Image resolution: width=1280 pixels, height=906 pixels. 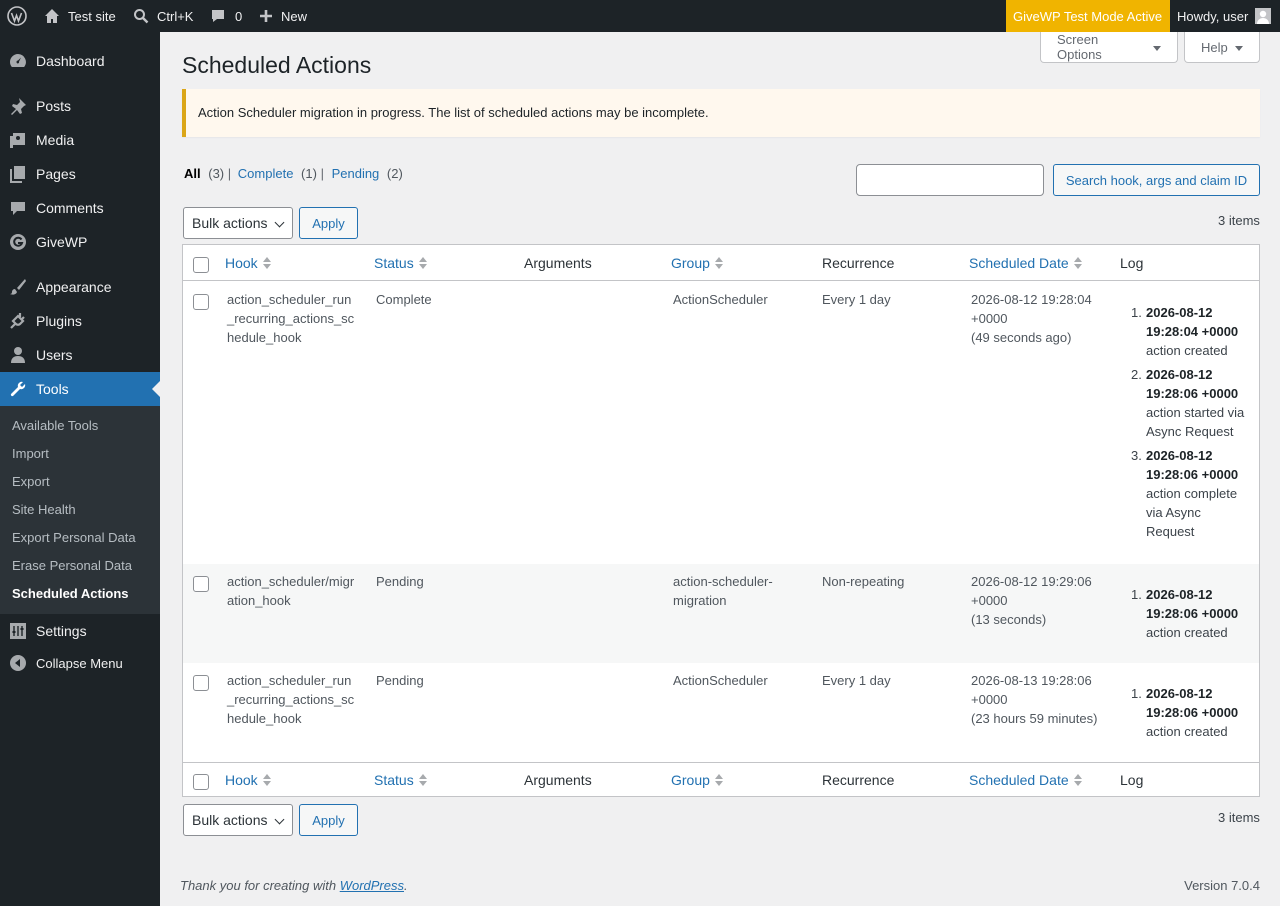 I want to click on sidebar-item-appearance: Appearance, so click(x=80, y=287).